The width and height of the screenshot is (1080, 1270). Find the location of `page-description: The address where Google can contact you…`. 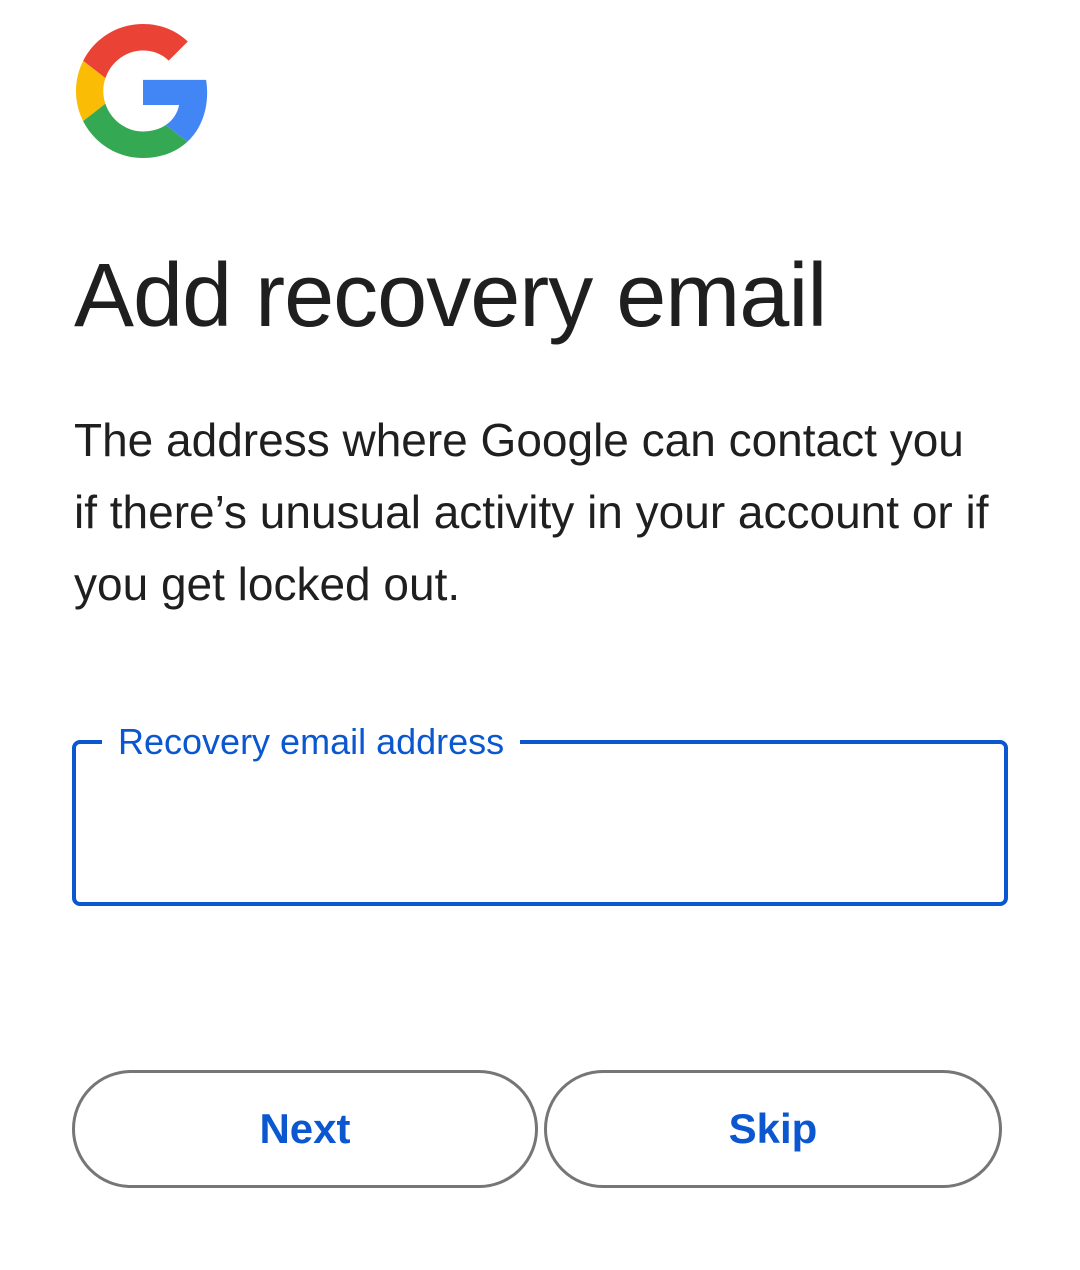

page-description: The address where Google can contact you… is located at coordinates (531, 512).